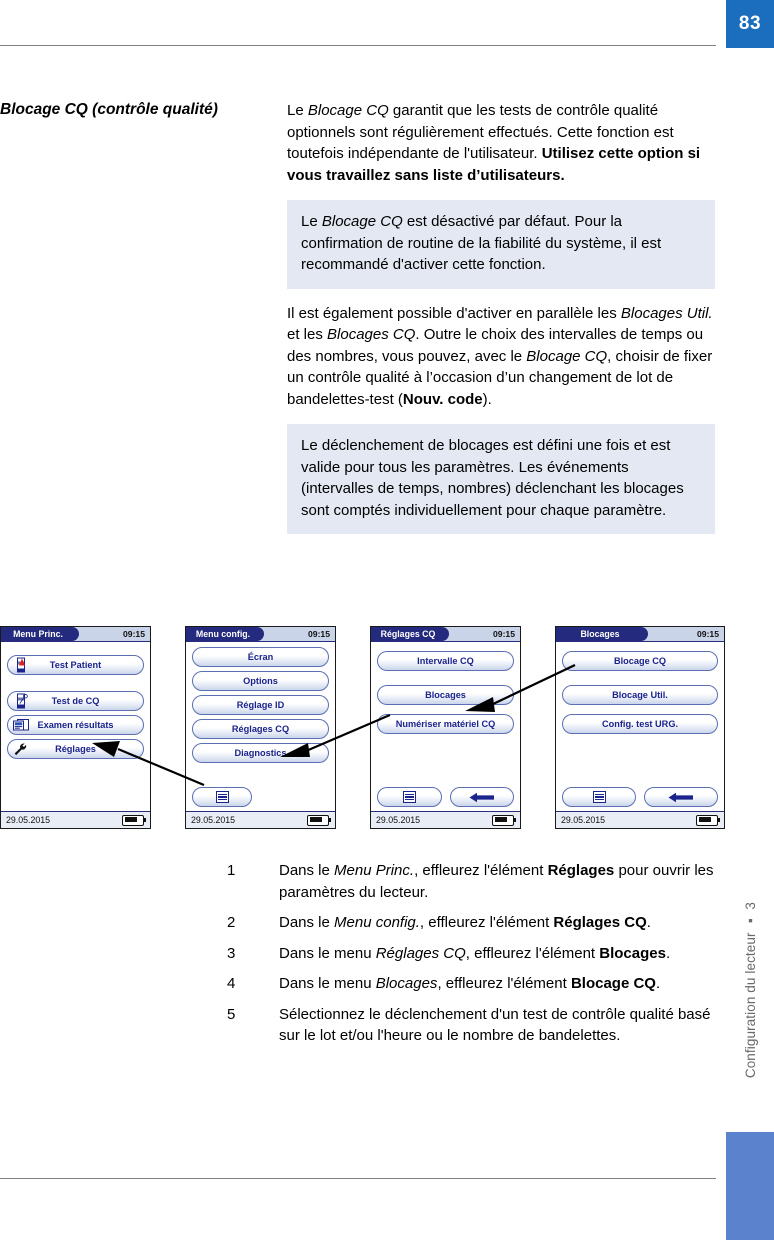 This screenshot has height=1240, width=774. I want to click on device1-button-test-cq: Test de CQ, so click(75, 701).